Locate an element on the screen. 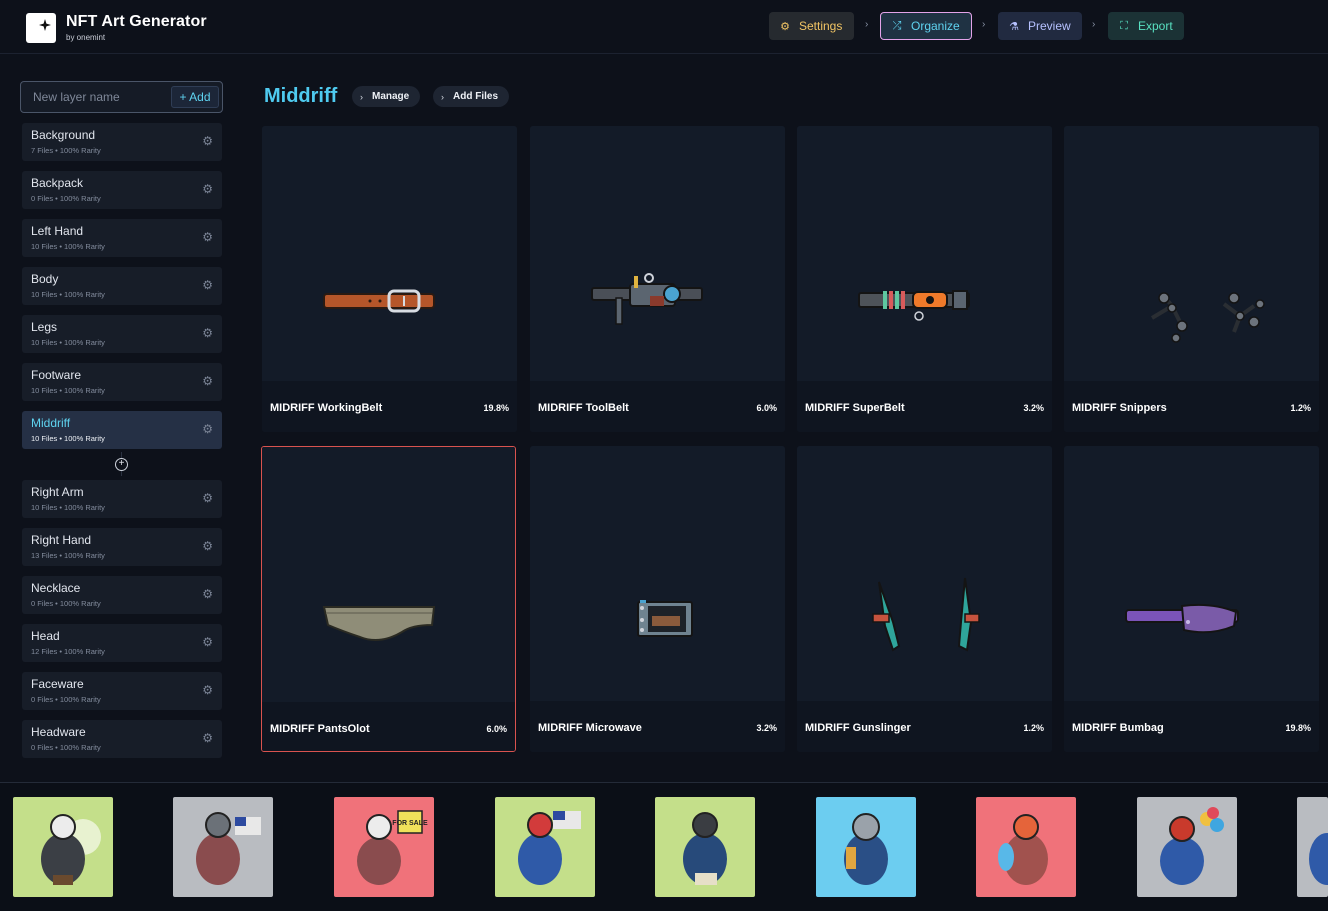  trait-rarity: 1.2% is located at coordinates (1300, 408).